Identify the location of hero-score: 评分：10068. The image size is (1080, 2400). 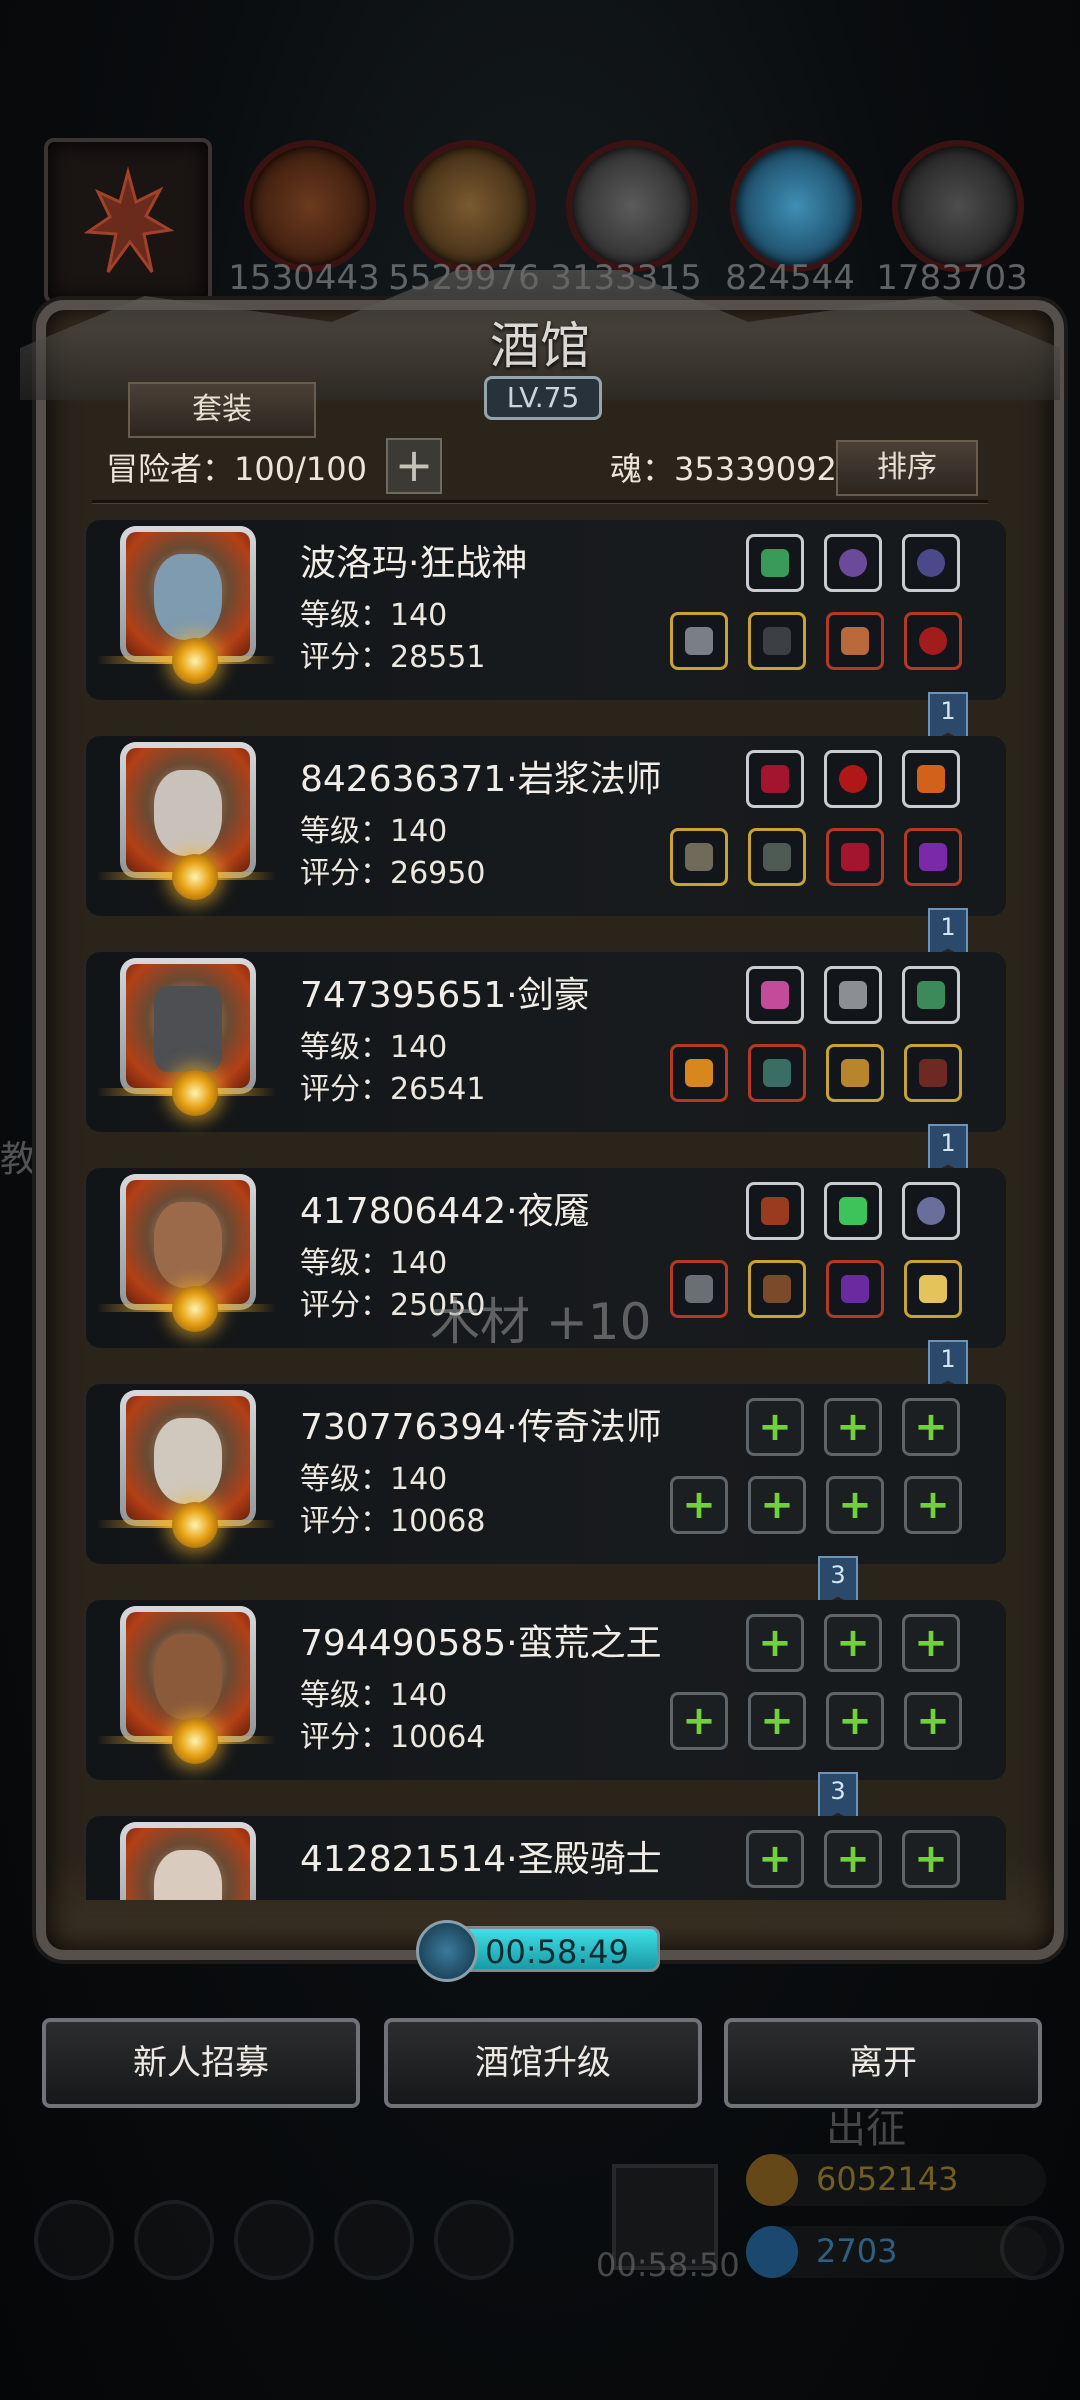
(393, 1521).